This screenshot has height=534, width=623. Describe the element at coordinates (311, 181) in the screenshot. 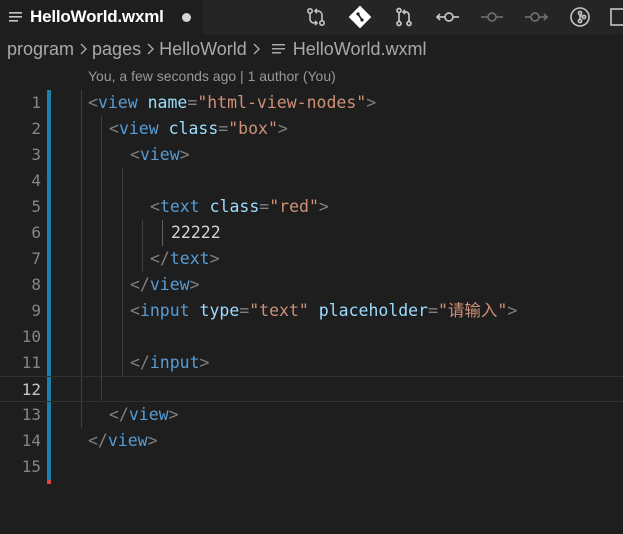

I see `code-line: 4` at that location.